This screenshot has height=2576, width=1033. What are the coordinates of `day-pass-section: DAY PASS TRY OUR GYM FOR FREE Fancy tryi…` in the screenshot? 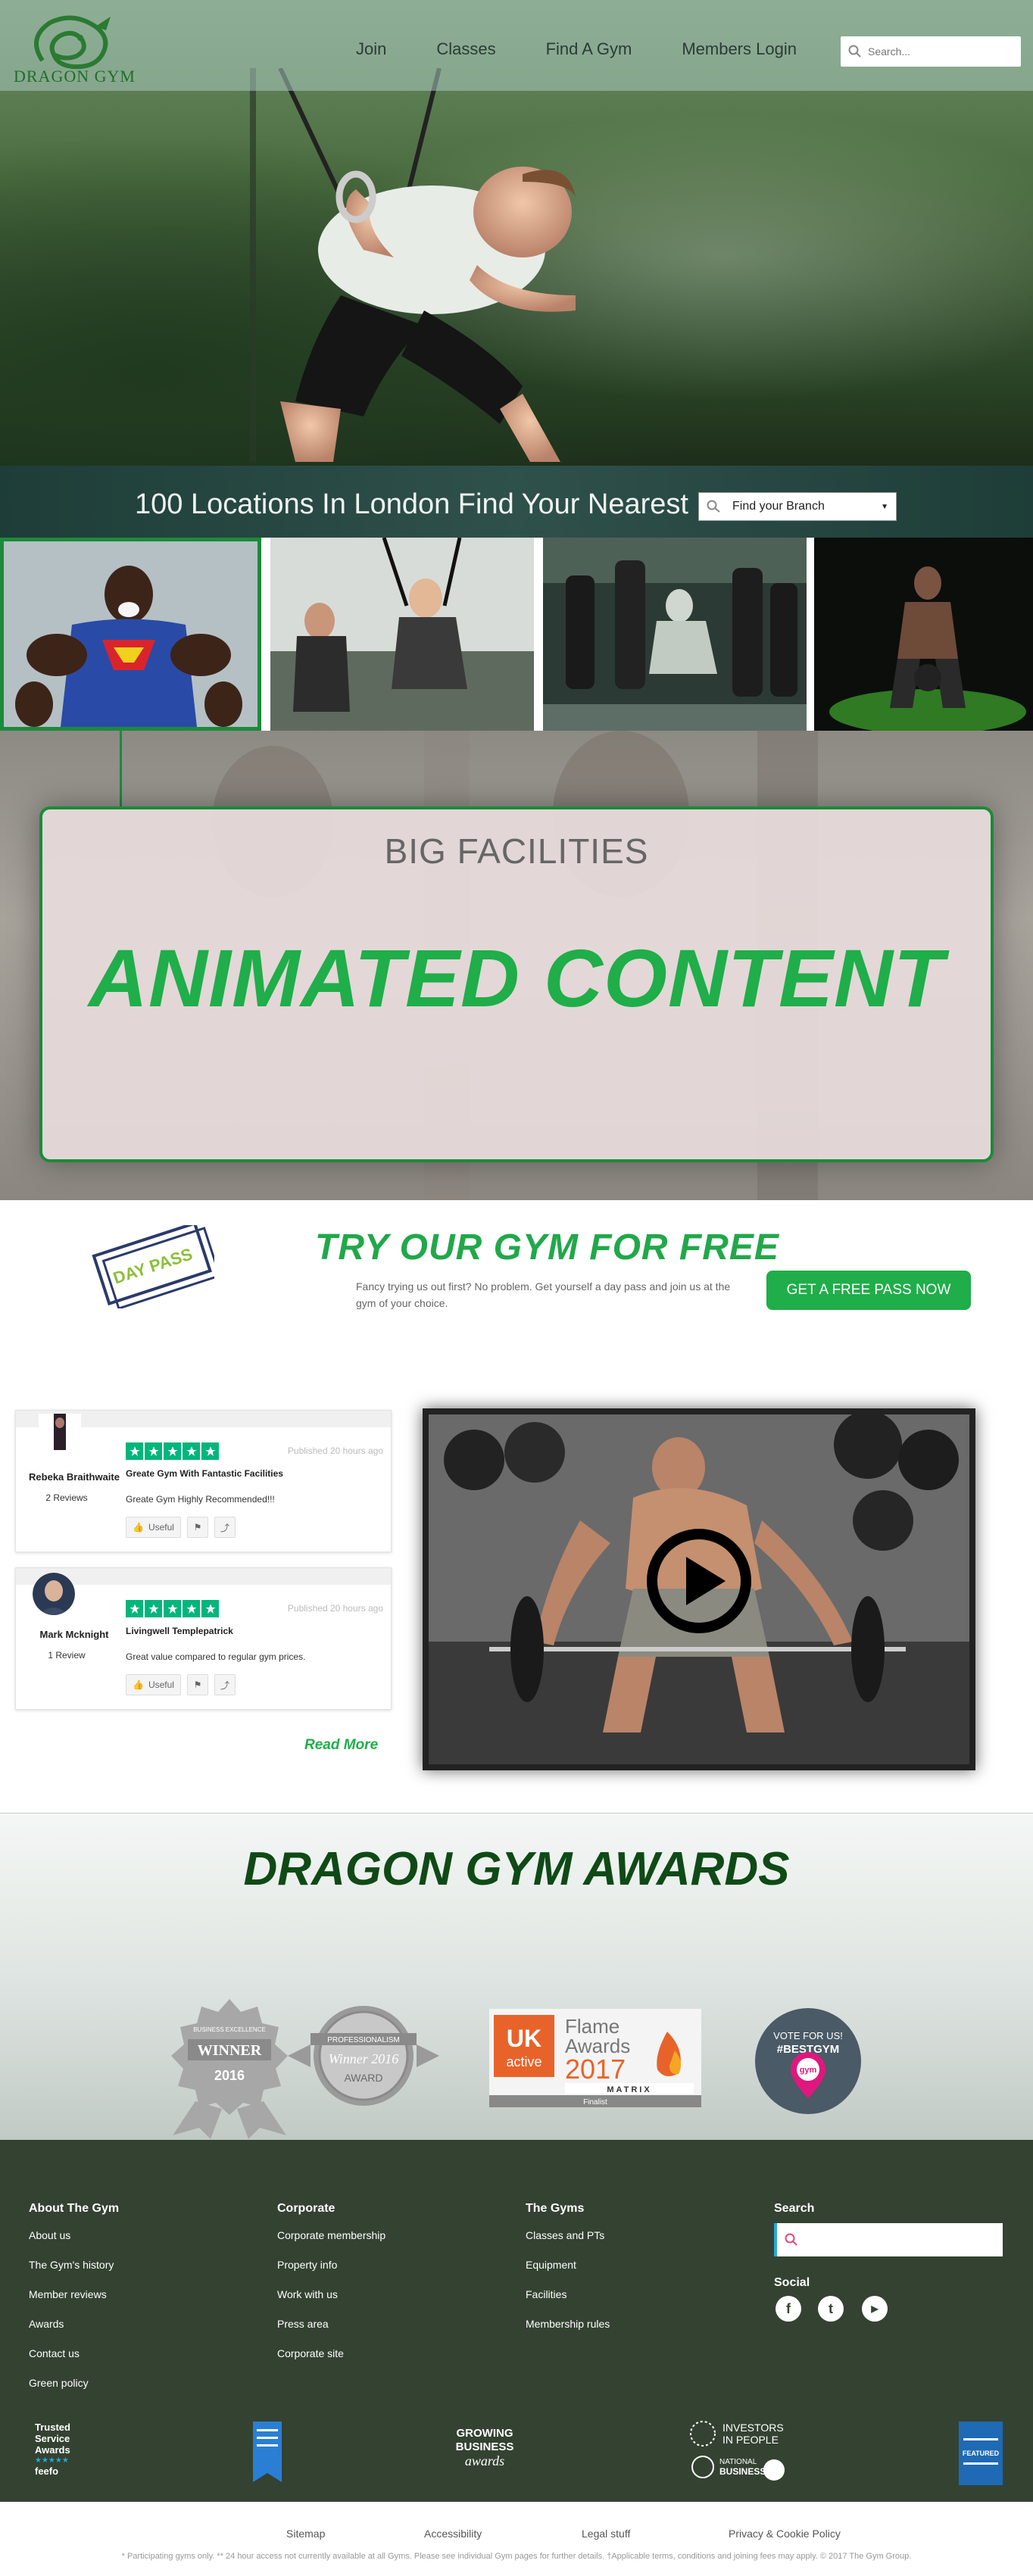 It's located at (516, 1278).